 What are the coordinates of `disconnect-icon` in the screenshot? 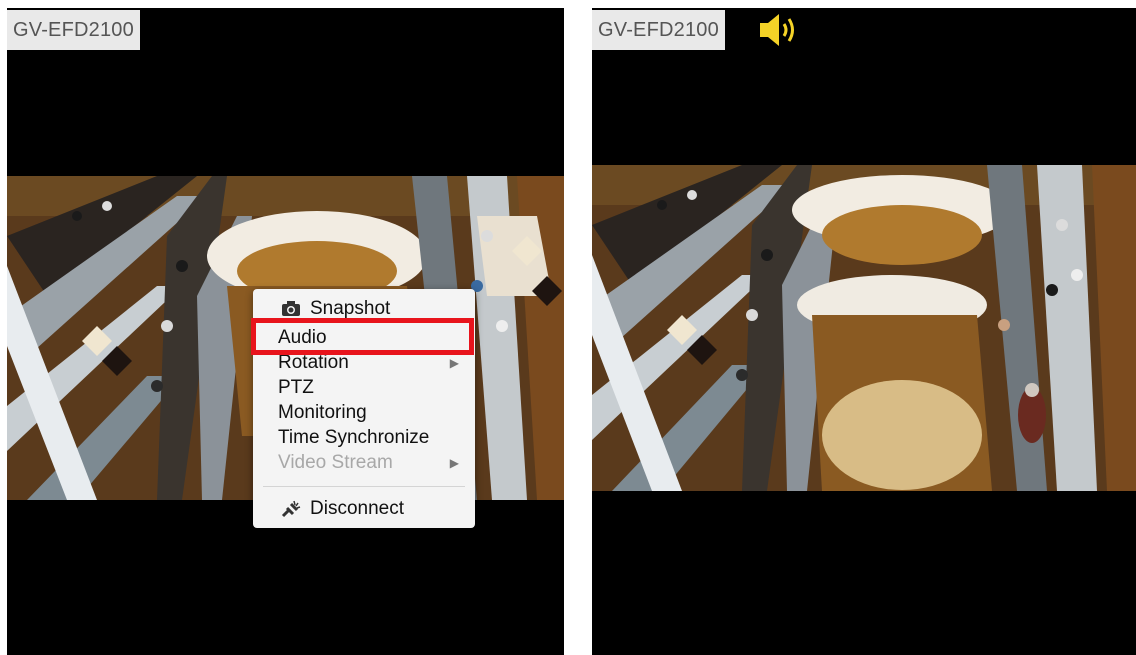 It's located at (291, 509).